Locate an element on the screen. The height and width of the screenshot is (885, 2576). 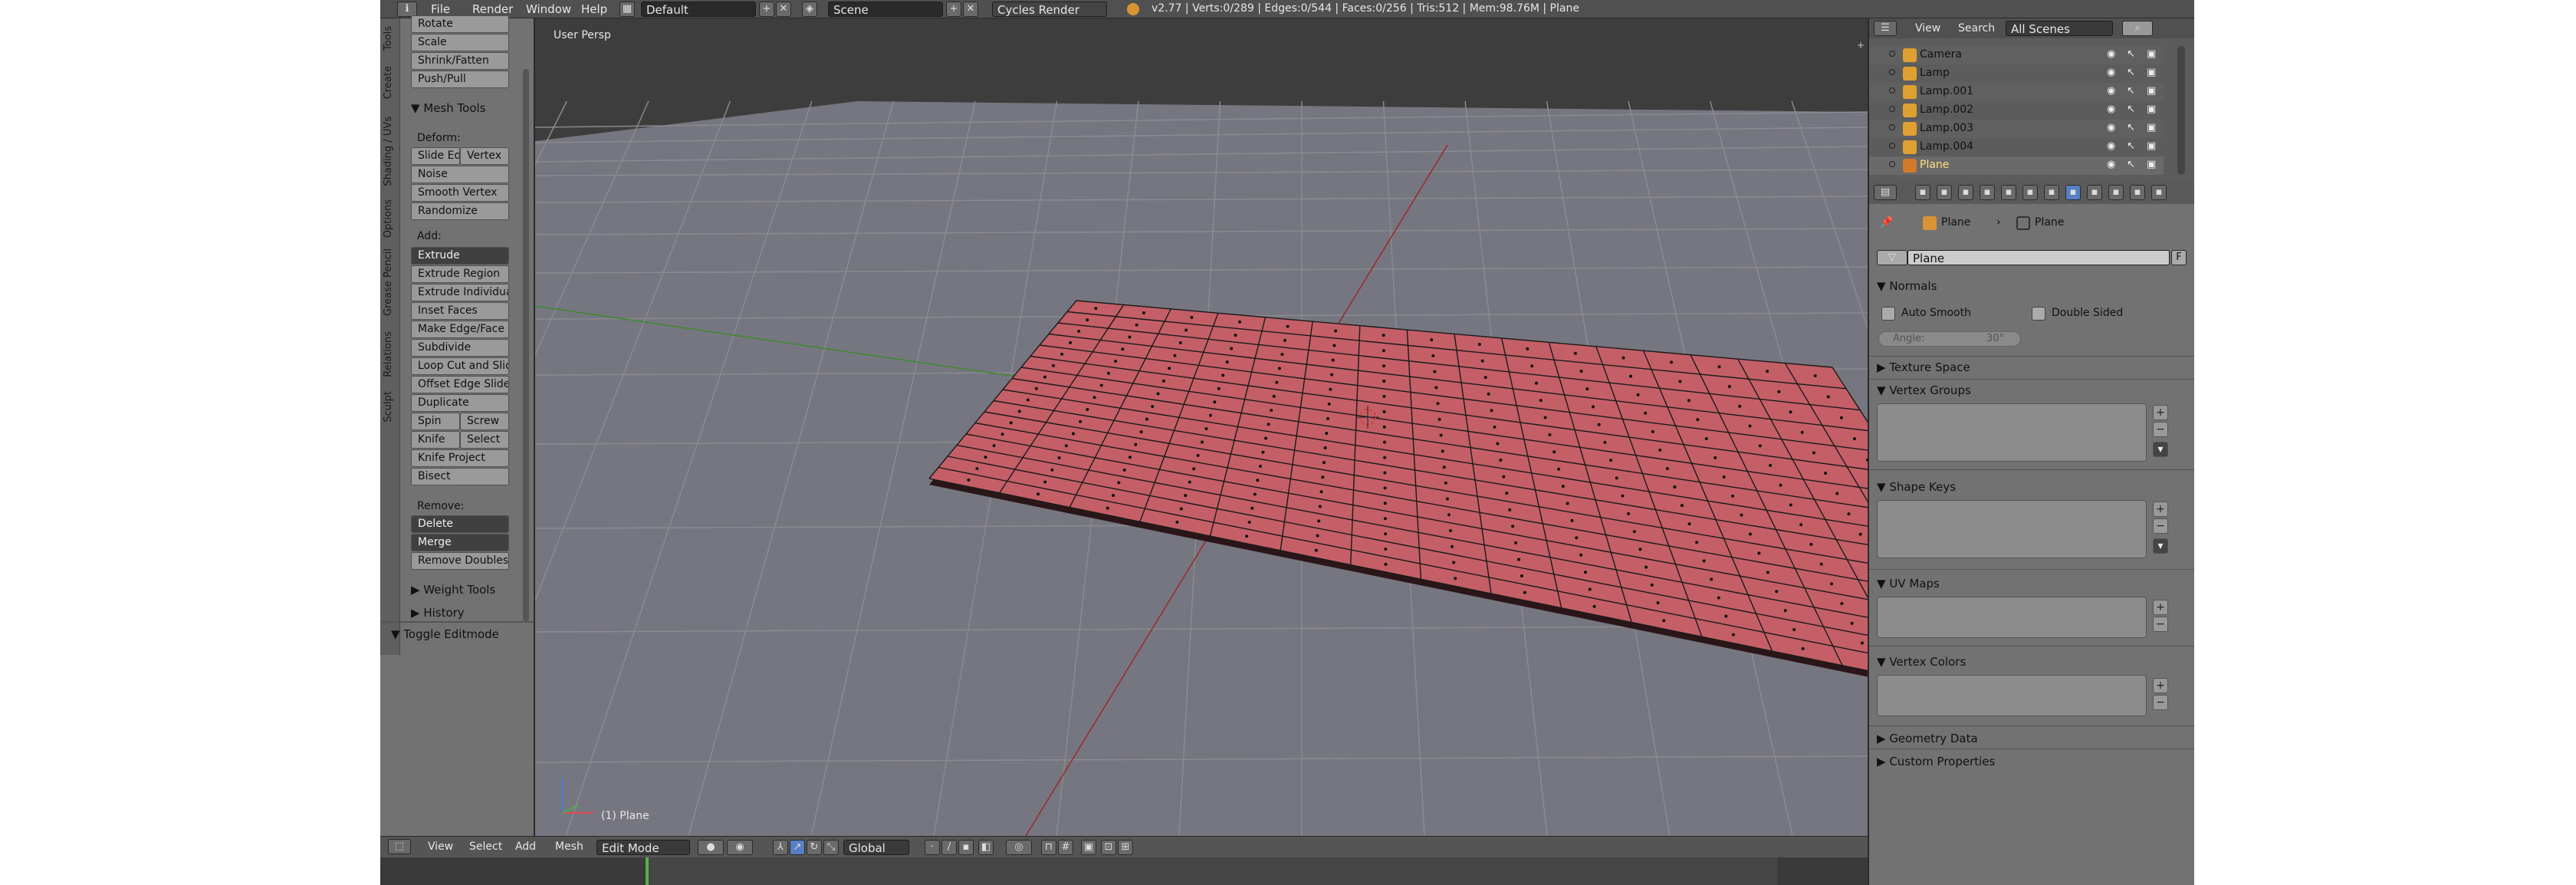
limit-selection-icon: ◧ is located at coordinates (986, 847).